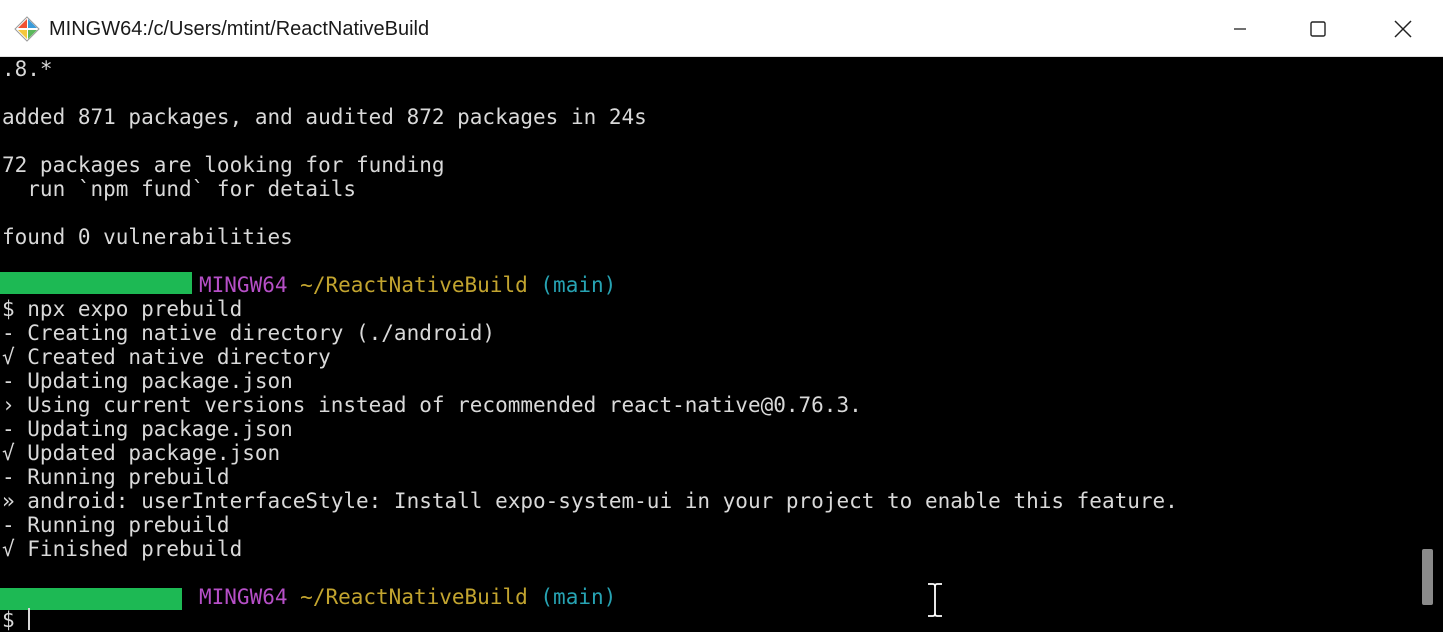  Describe the element at coordinates (249, 333) in the screenshot. I see `output-line: - Creating native directory (./android)` at that location.